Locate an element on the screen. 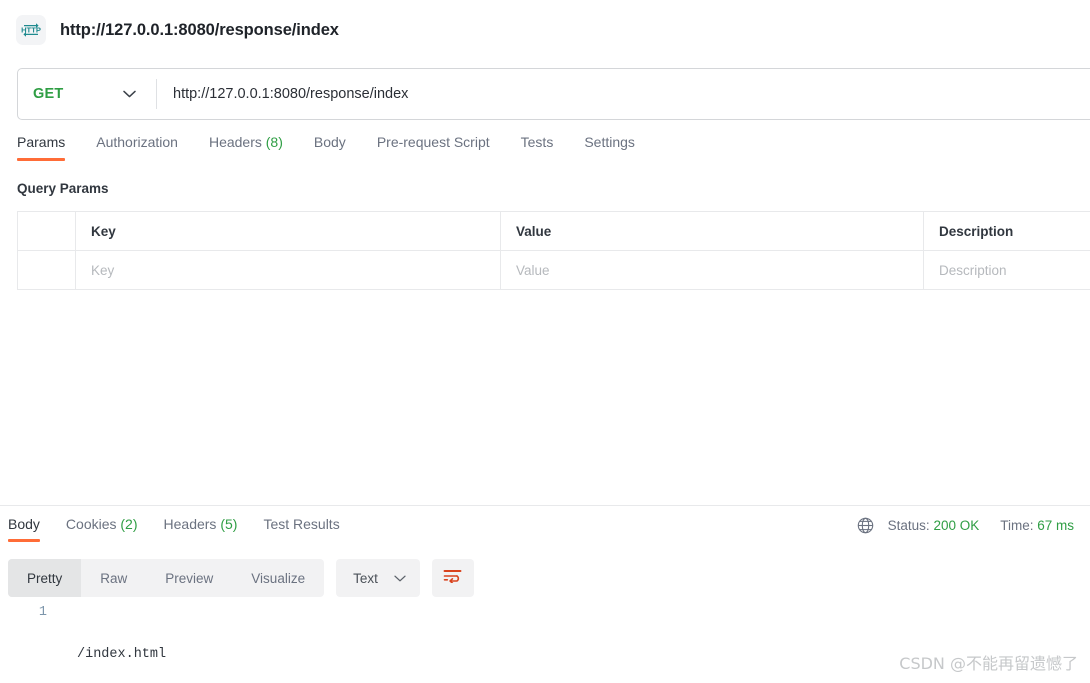 This screenshot has width=1090, height=683. tab-authorization-label: Authorization is located at coordinates (137, 142).